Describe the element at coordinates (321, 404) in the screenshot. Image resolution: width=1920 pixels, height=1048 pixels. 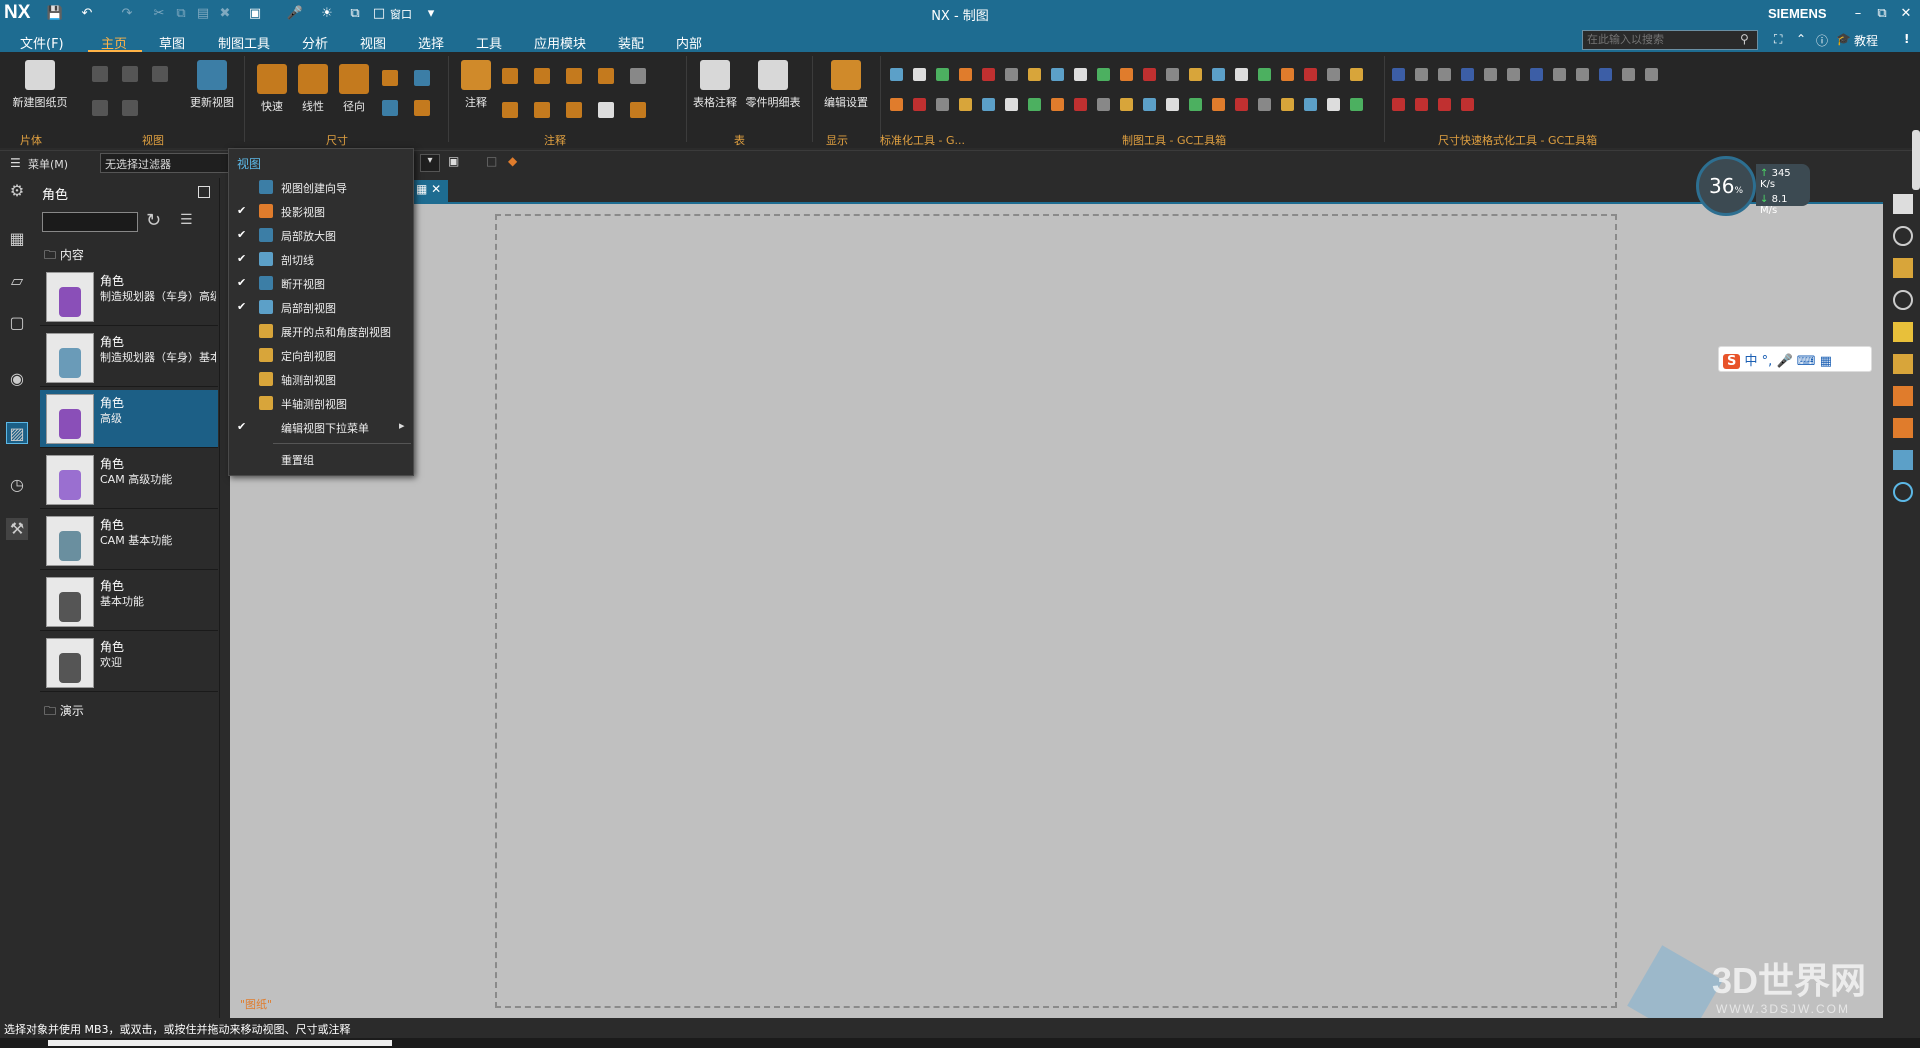
I see `dropdown-item: 半轴测剖视图` at that location.